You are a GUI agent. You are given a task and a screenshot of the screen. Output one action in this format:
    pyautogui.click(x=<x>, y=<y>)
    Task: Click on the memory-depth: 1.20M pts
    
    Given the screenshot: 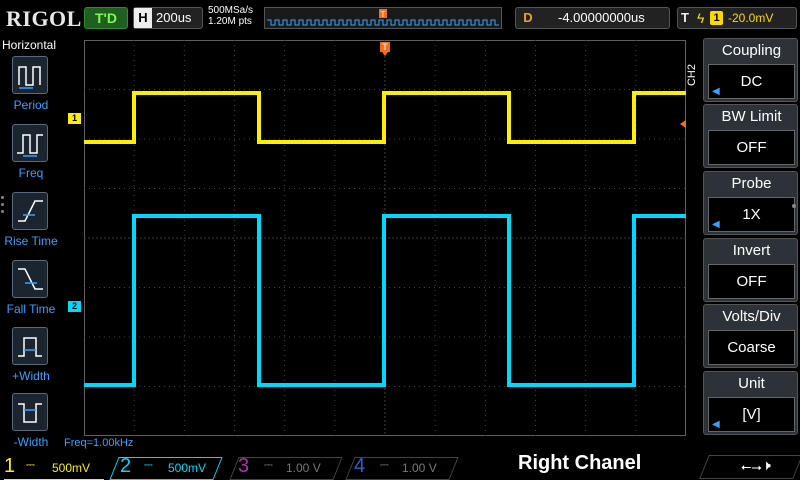 What is the action you would take?
    pyautogui.click(x=230, y=21)
    